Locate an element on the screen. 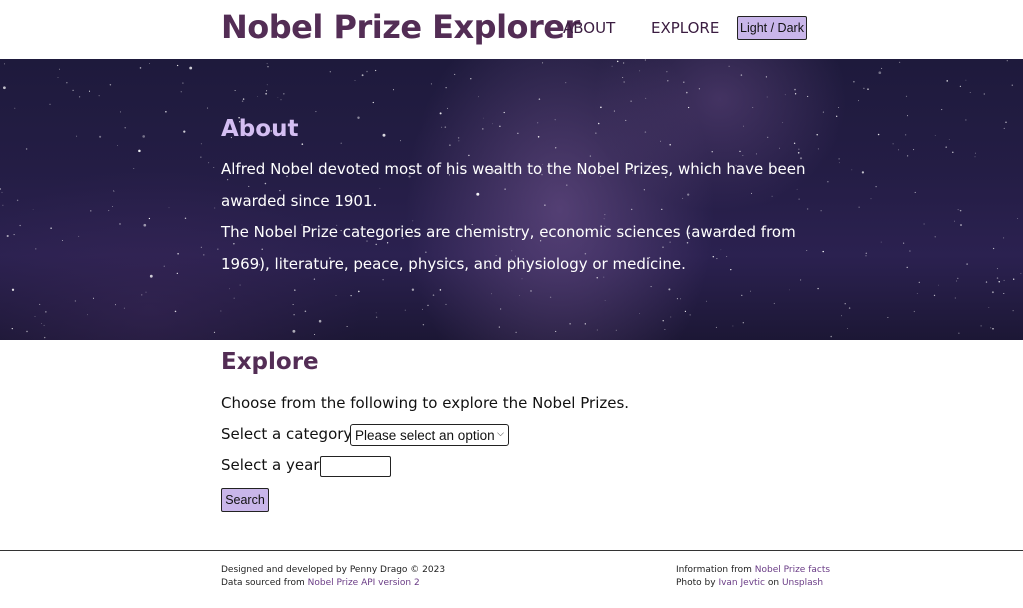 This screenshot has height=608, width=1023. nobel-facts-link: Nobel Prize facts is located at coordinates (792, 570).